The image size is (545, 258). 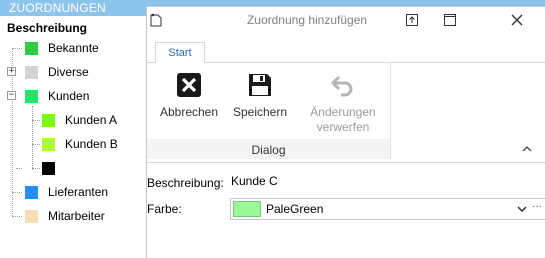 I want to click on tree-item-label: Diverse, so click(x=68, y=72).